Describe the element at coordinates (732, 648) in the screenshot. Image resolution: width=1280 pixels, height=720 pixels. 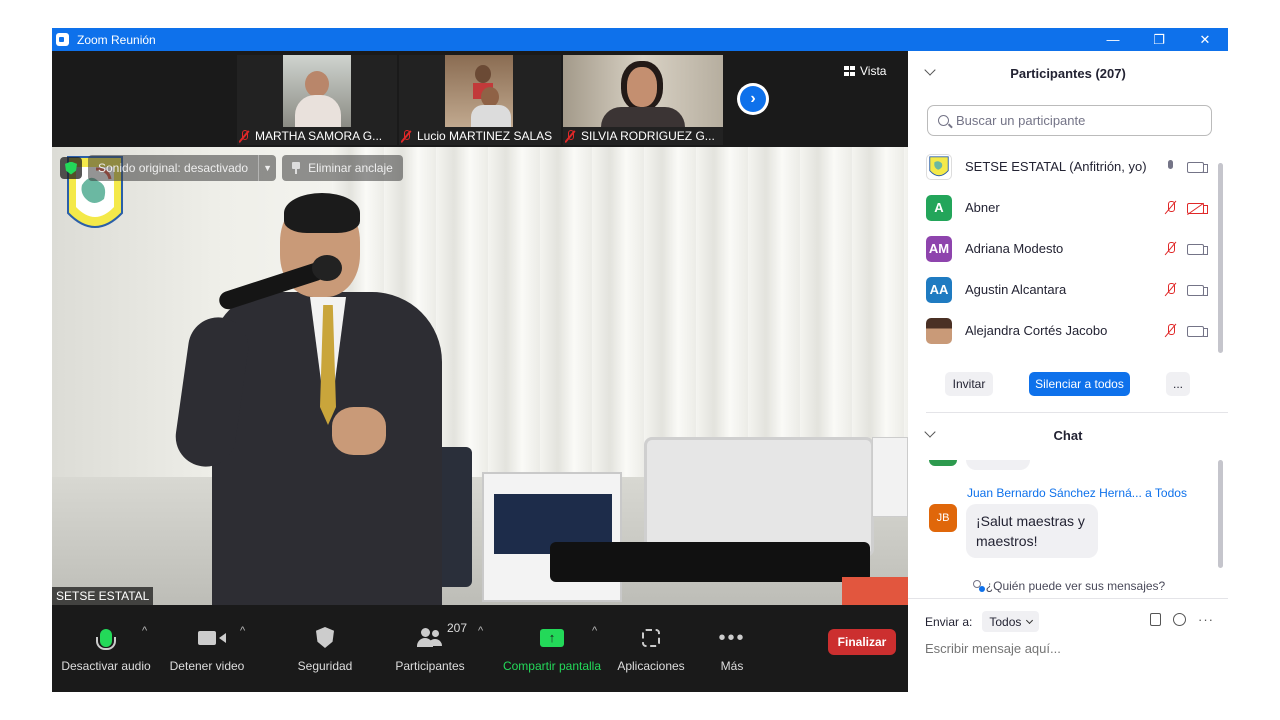
I see `more-button: ••• Más` at that location.